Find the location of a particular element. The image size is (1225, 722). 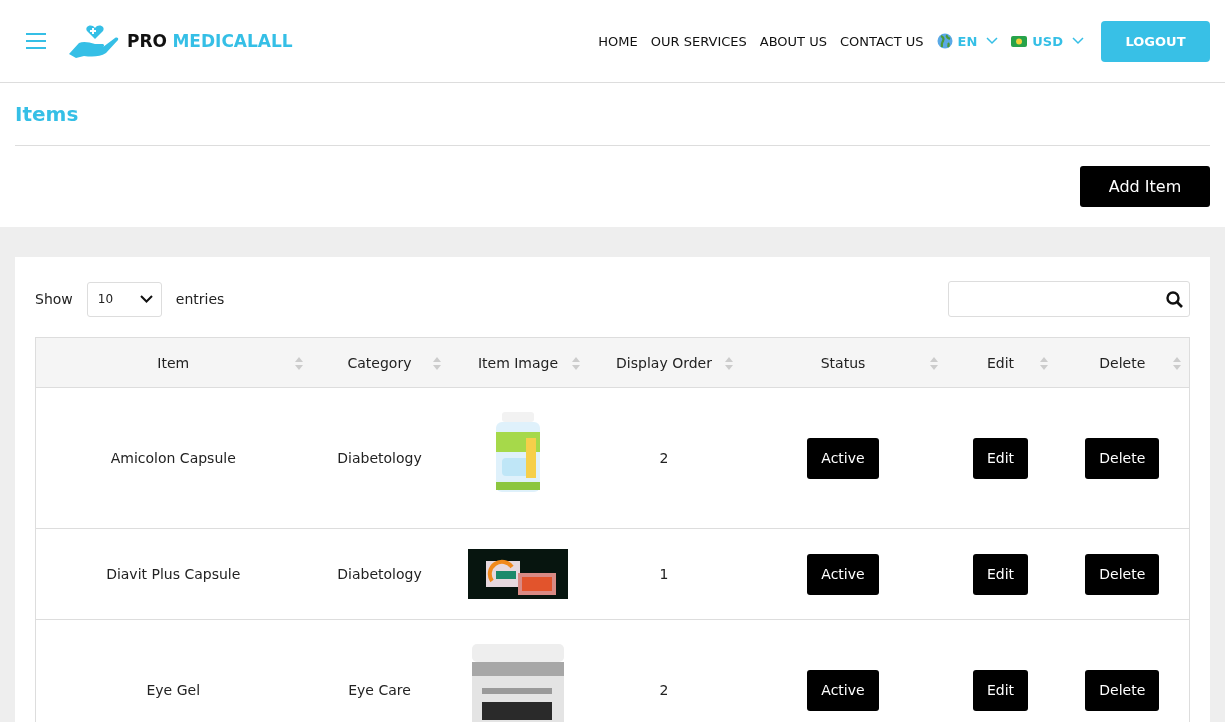

page-size-select: 10 is located at coordinates (124, 299).